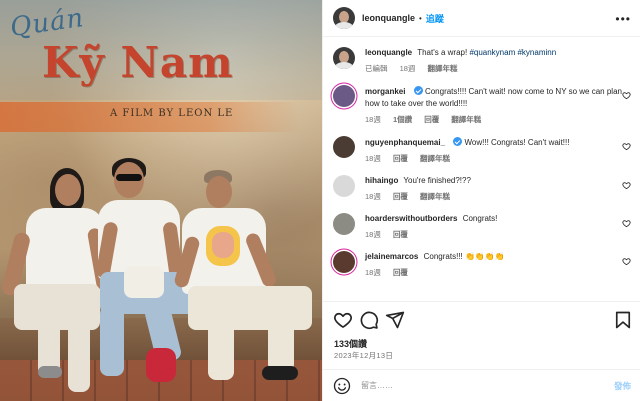  I want to click on bookmark-icon, so click(623, 320).